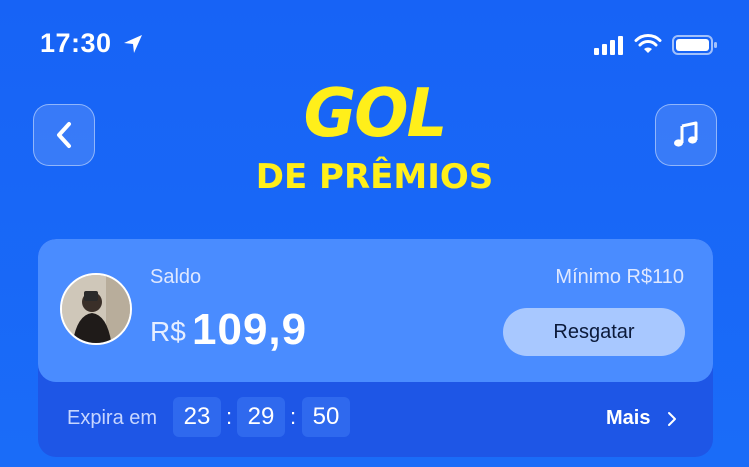 The width and height of the screenshot is (749, 467). Describe the element at coordinates (197, 417) in the screenshot. I see `timer-hours: 23` at that location.